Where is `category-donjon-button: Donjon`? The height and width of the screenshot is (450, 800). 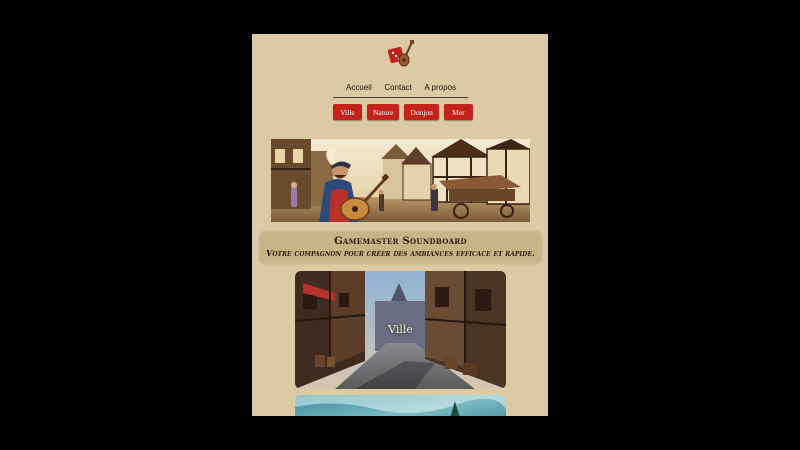
category-donjon-button: Donjon is located at coordinates (421, 112).